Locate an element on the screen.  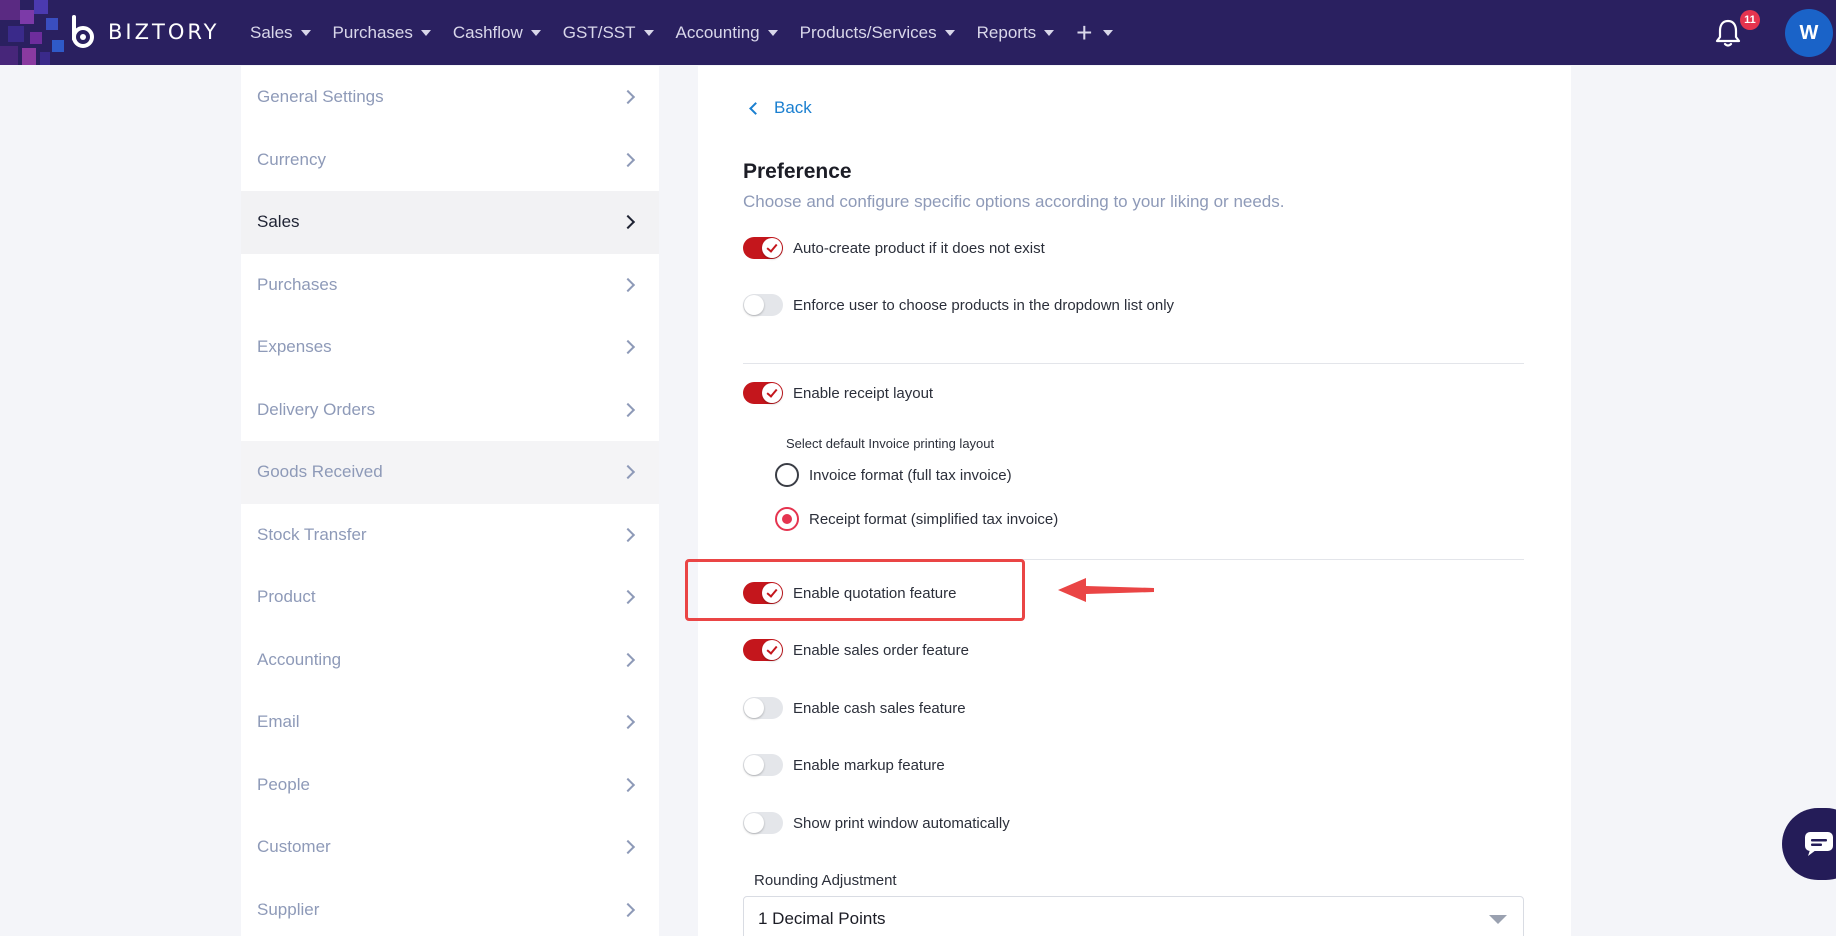
sidebar-item-currency: Currency is located at coordinates (450, 160).